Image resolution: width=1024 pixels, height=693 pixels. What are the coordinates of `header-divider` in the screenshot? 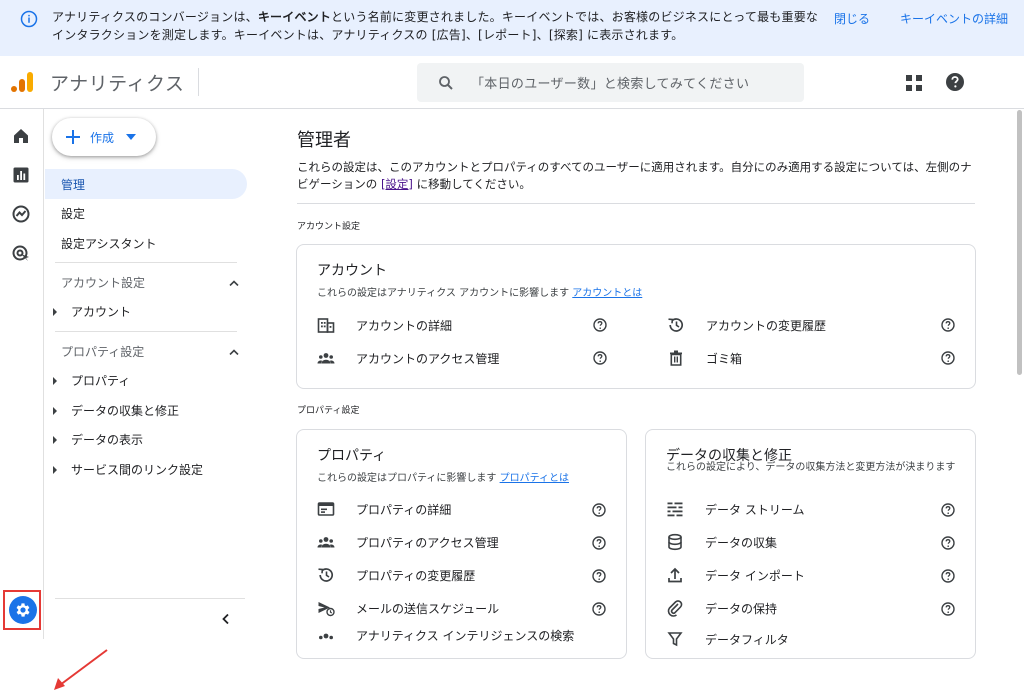 It's located at (199, 82).